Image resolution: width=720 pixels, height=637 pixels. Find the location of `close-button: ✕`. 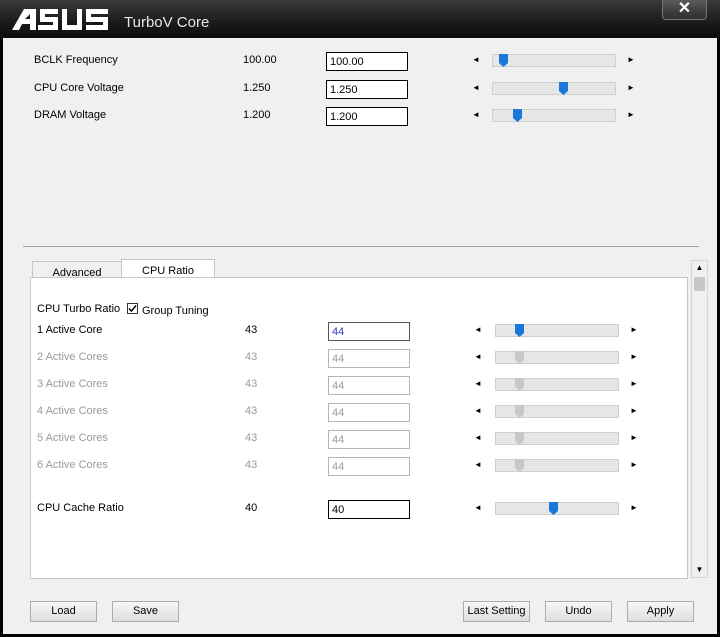

close-button: ✕ is located at coordinates (684, 10).